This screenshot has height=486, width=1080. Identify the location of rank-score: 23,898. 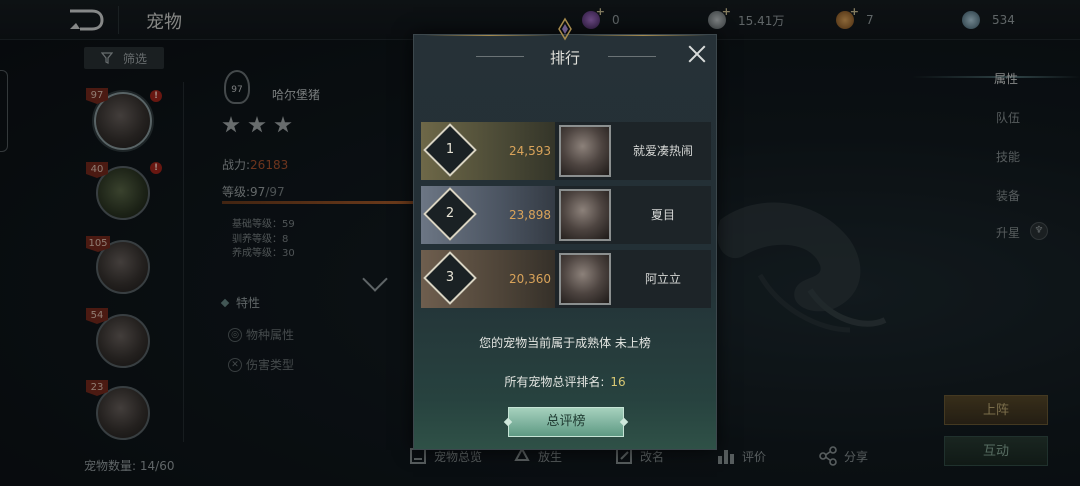
(530, 215).